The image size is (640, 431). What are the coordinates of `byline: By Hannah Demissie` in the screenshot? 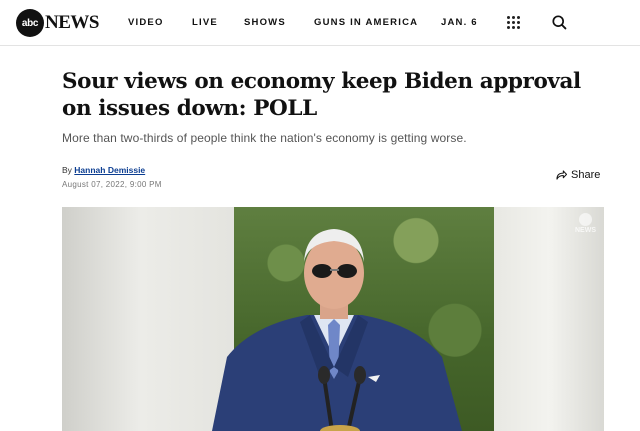 It's located at (103, 170).